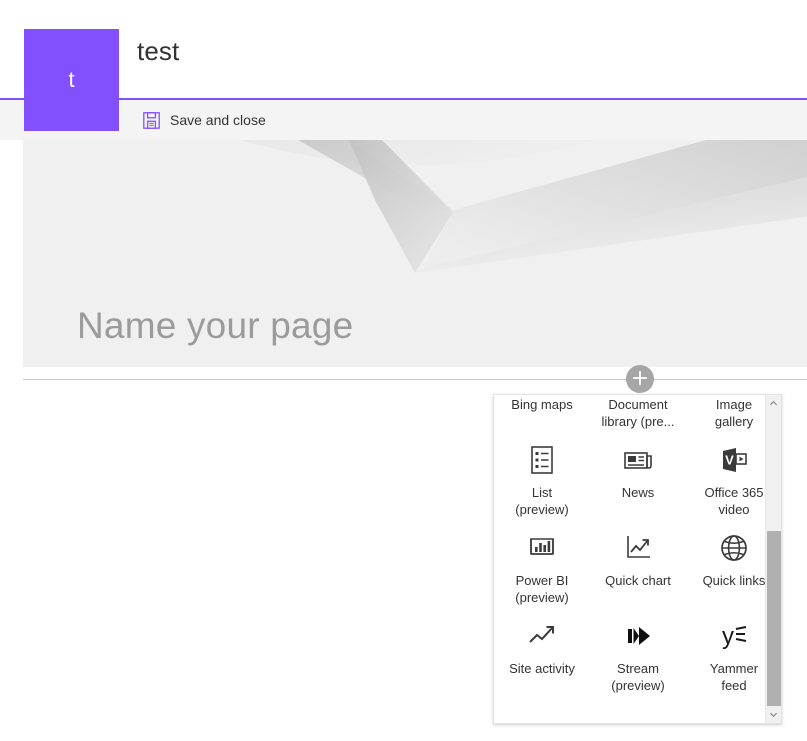 This screenshot has width=807, height=741. What do you see at coordinates (734, 548) in the screenshot?
I see `globe-icon` at bounding box center [734, 548].